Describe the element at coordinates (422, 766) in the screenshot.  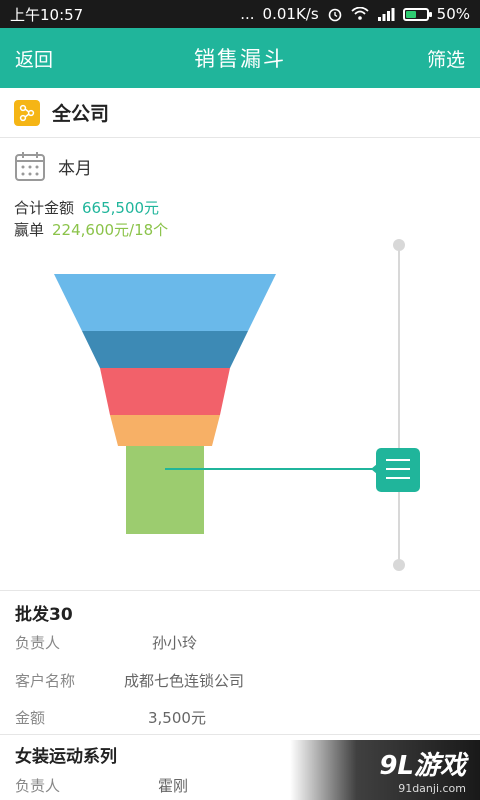
I see `watermark-brand: 9L游戏` at that location.